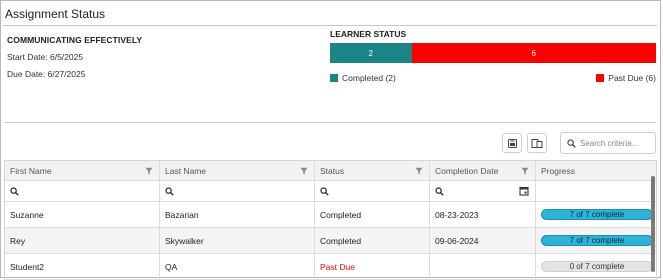 Image resolution: width=663 pixels, height=280 pixels. Describe the element at coordinates (467, 170) in the screenshot. I see `column-header-label: Completion Date` at that location.